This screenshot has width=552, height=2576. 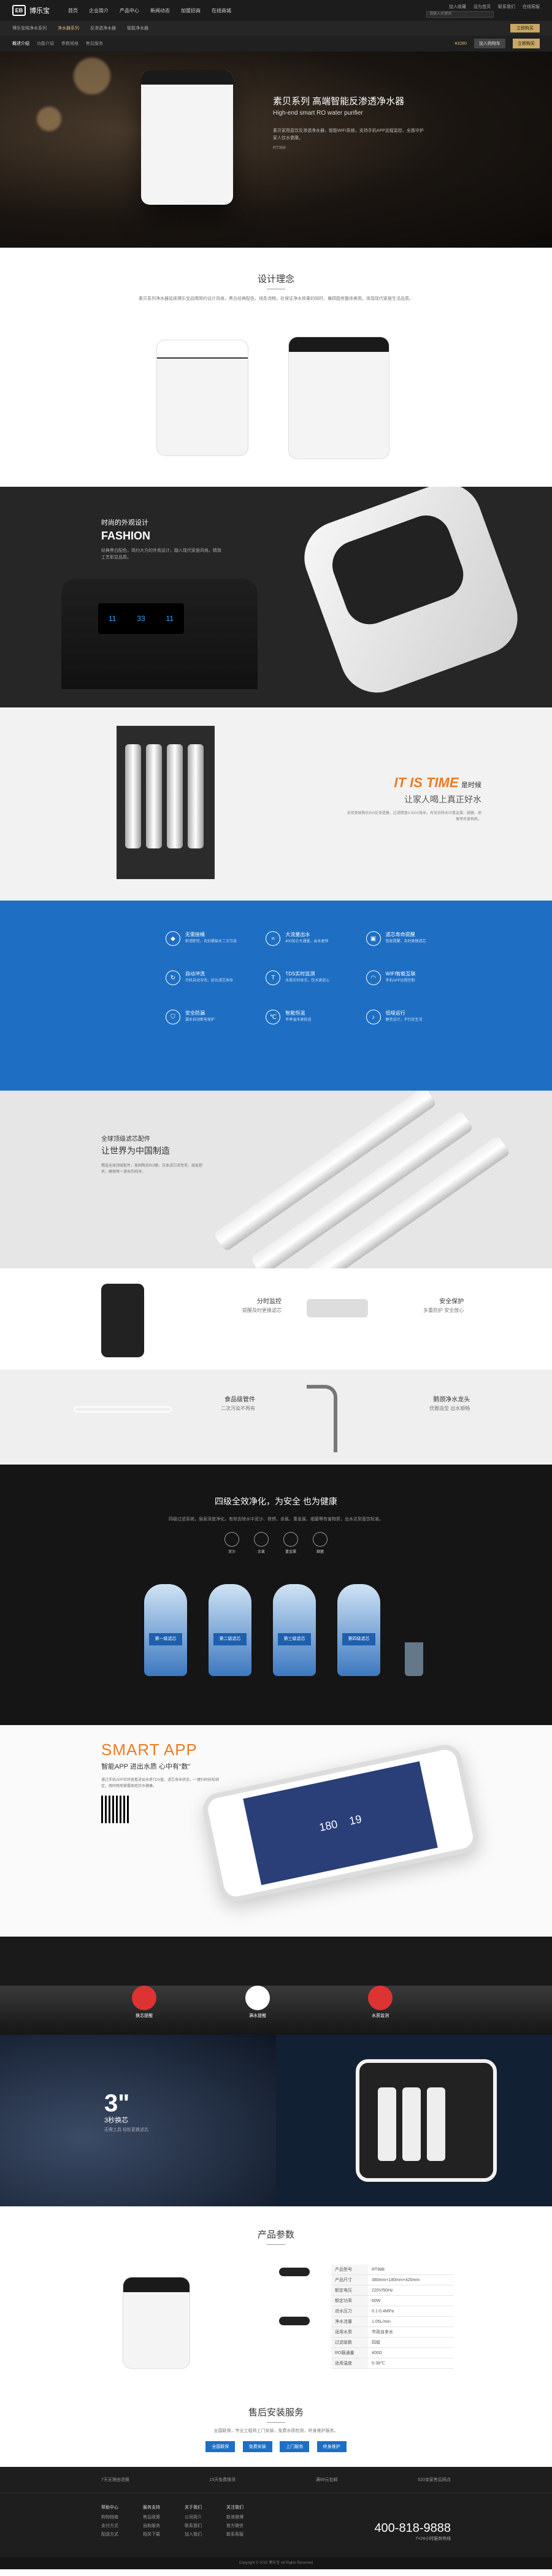 What do you see at coordinates (160, 10) in the screenshot?
I see `nav-item-news: 新闻动态` at bounding box center [160, 10].